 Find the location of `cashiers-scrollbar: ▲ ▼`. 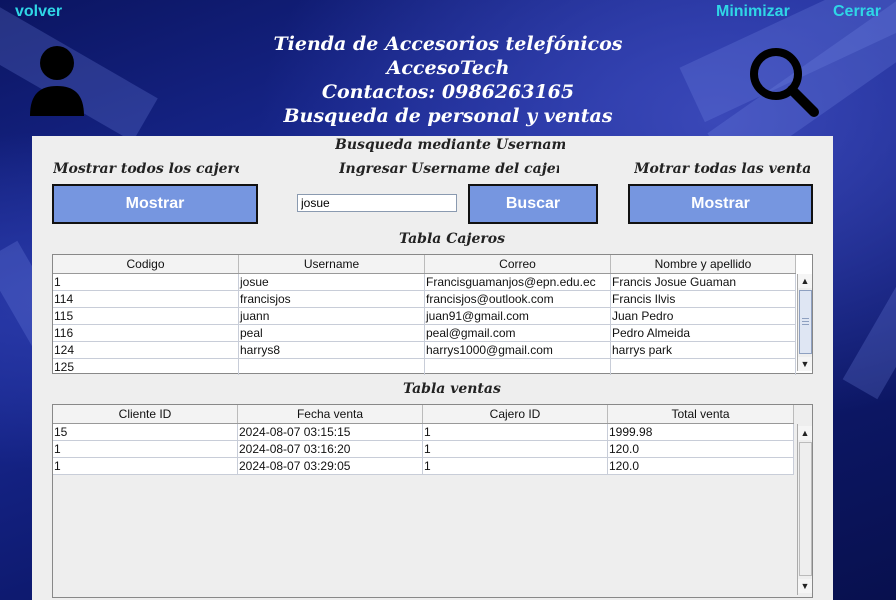

cashiers-scrollbar: ▲ ▼ is located at coordinates (804, 322).